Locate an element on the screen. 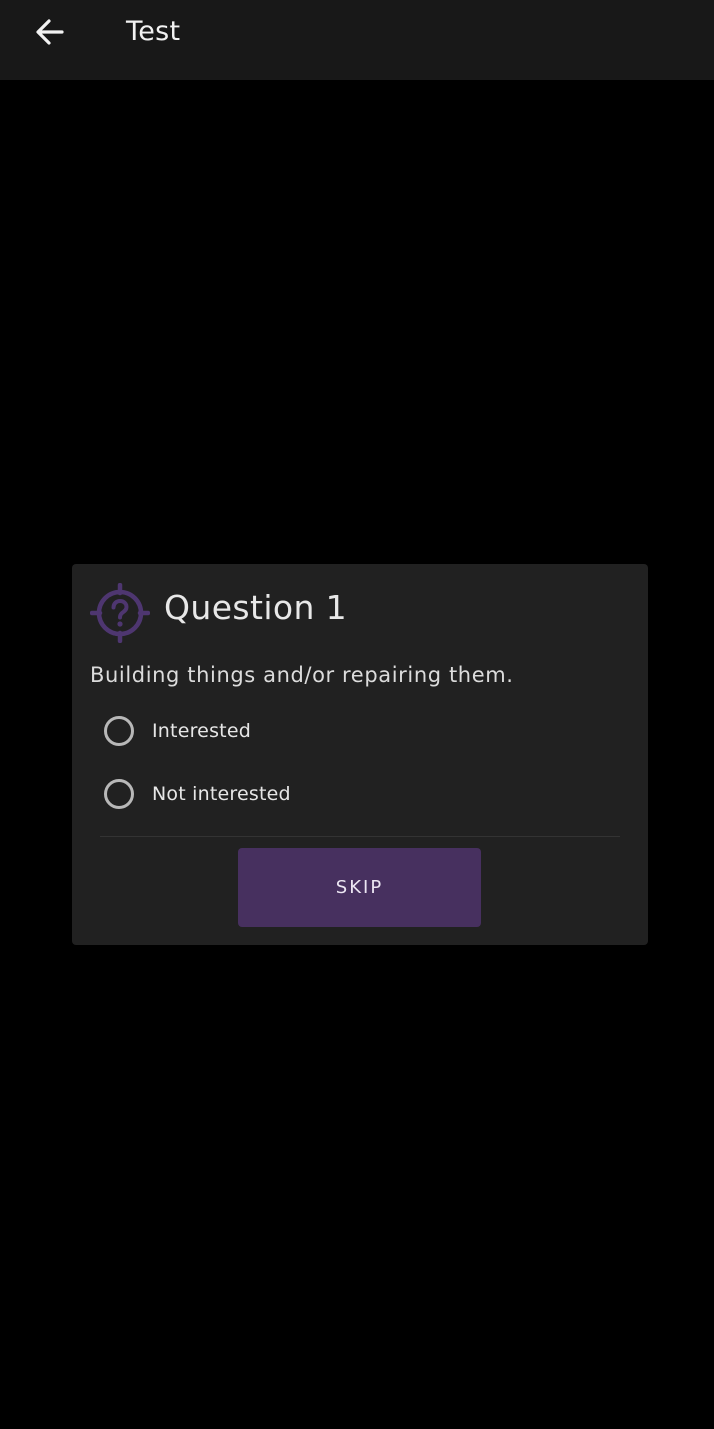  question-title: Question 1 is located at coordinates (256, 607).